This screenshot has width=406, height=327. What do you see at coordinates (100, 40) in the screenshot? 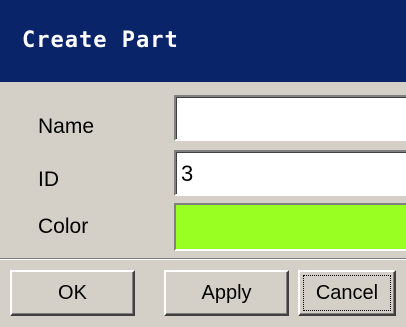
I see `dialog-title: Create Part` at bounding box center [100, 40].